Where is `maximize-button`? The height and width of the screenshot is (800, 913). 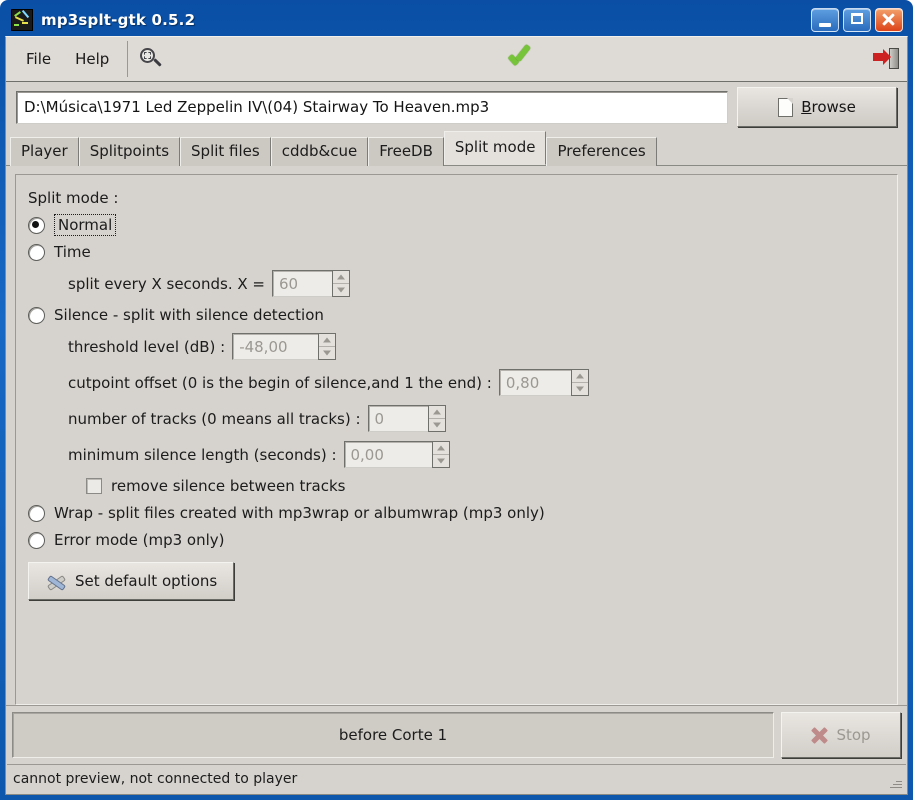
maximize-button is located at coordinates (857, 20).